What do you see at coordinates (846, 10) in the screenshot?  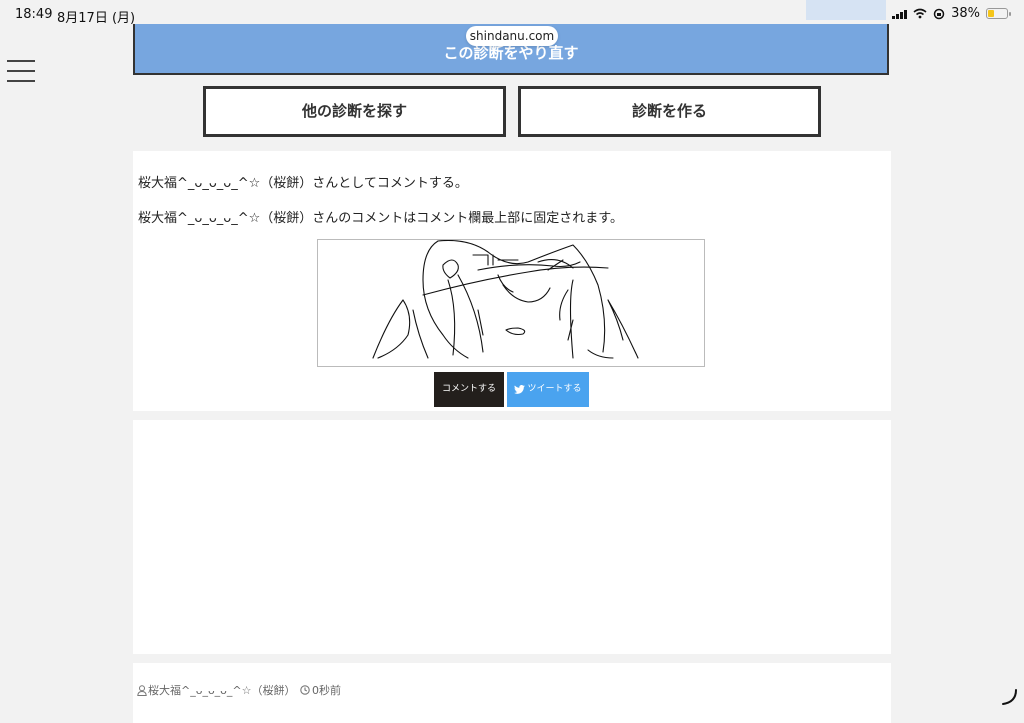 I see `top-partial-button` at bounding box center [846, 10].